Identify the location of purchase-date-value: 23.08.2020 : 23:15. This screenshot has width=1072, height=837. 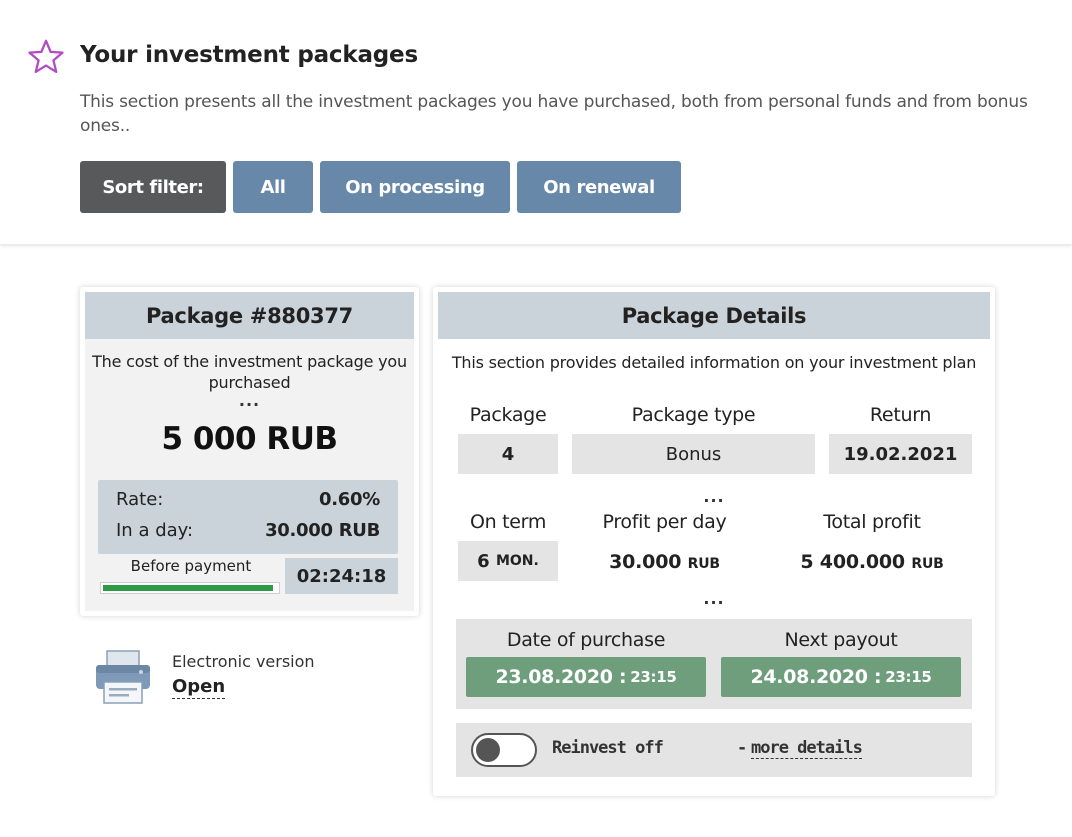
(586, 677).